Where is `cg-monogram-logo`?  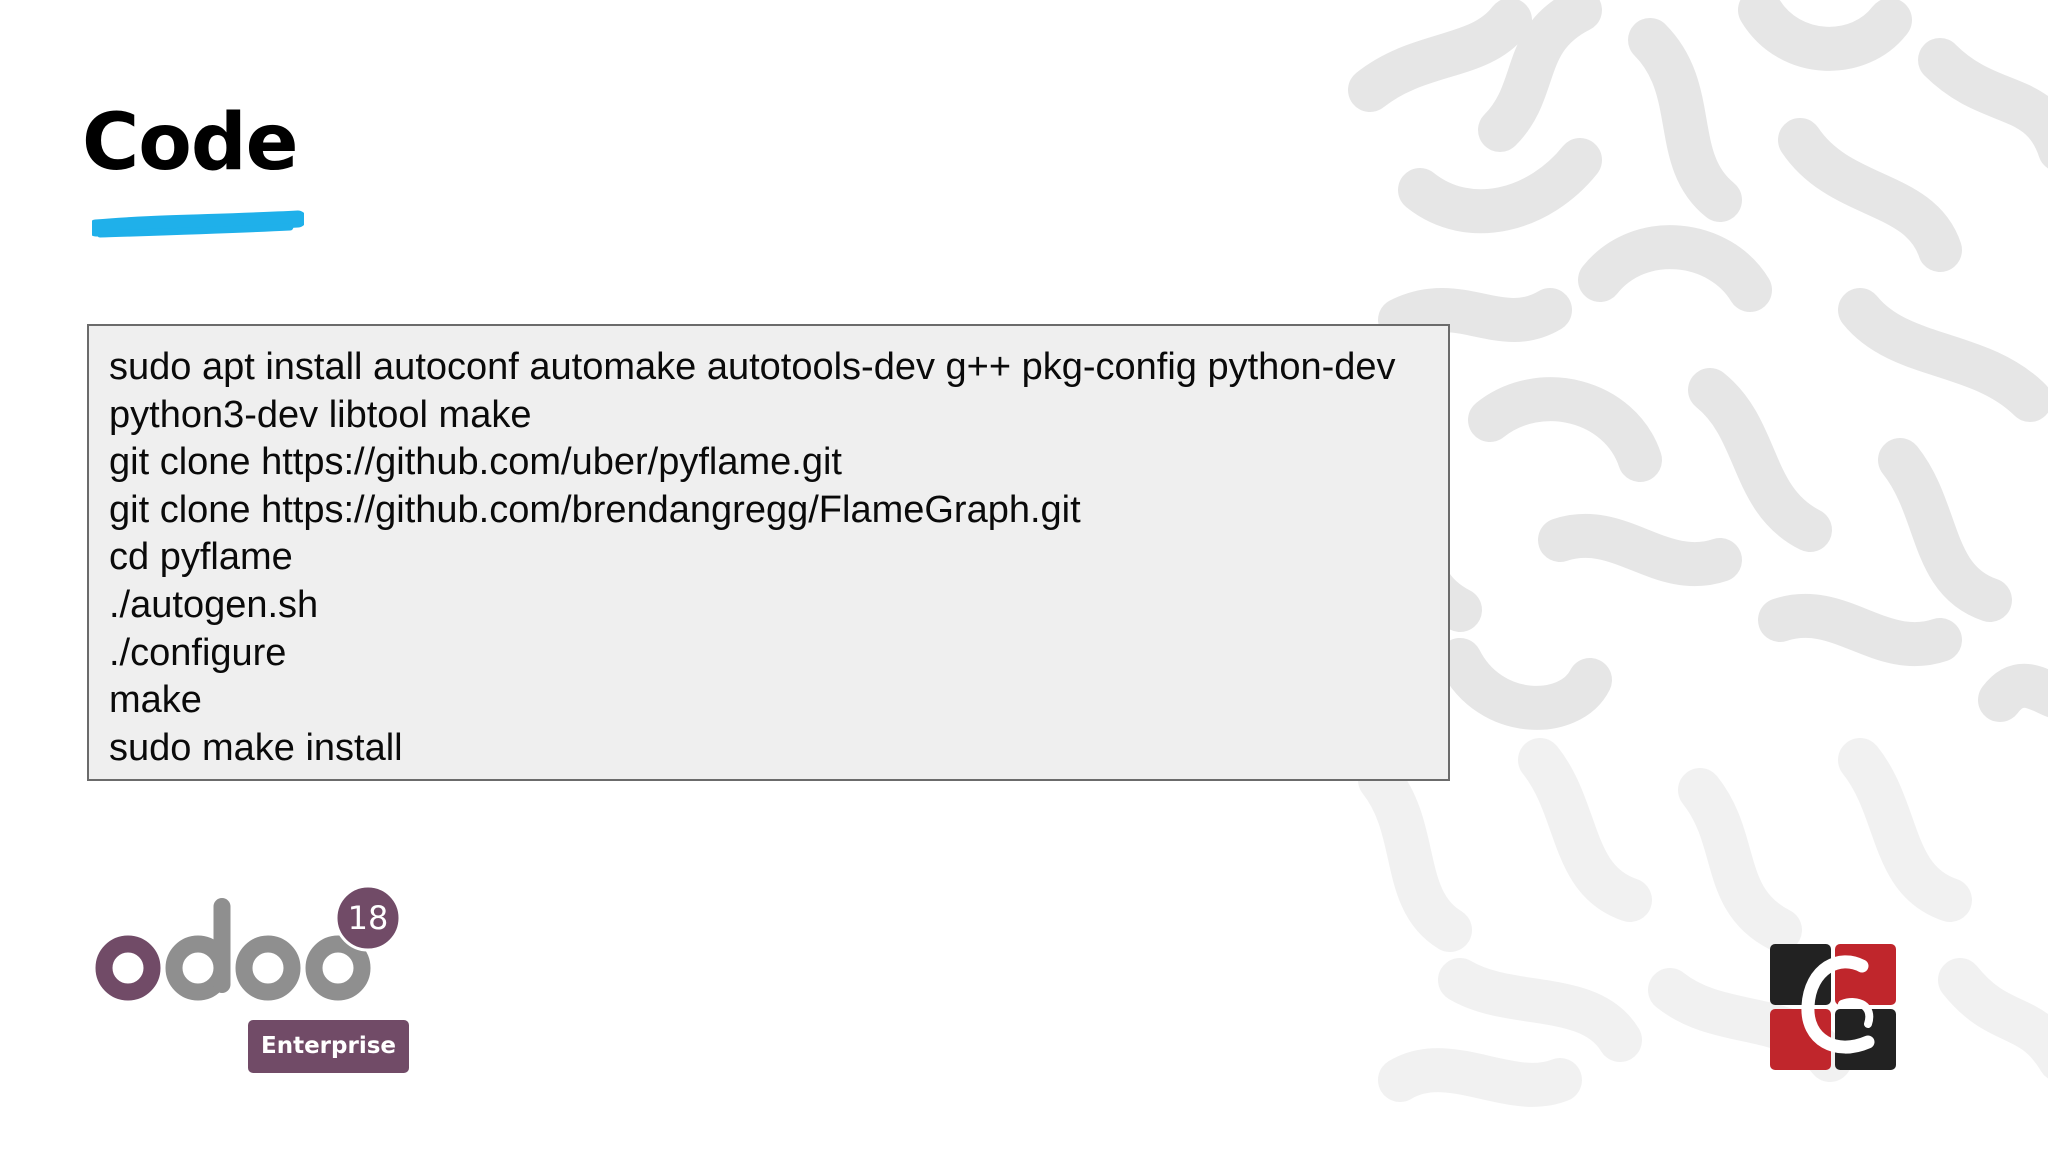
cg-monogram-logo is located at coordinates (1833, 1007).